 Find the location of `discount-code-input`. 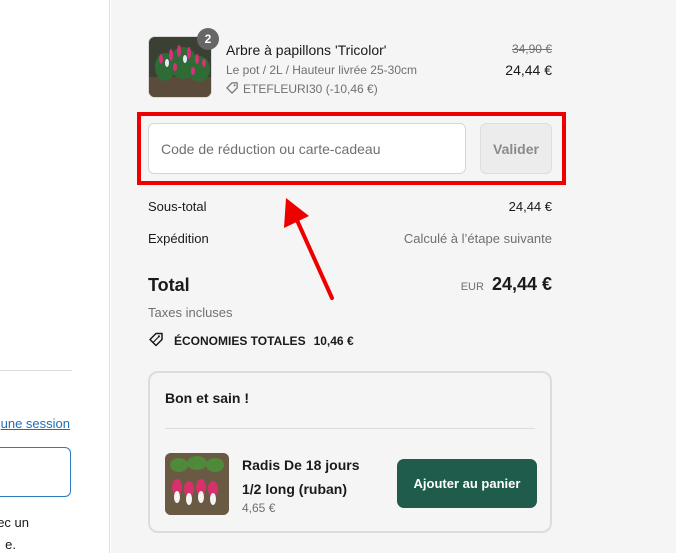

discount-code-input is located at coordinates (307, 148).